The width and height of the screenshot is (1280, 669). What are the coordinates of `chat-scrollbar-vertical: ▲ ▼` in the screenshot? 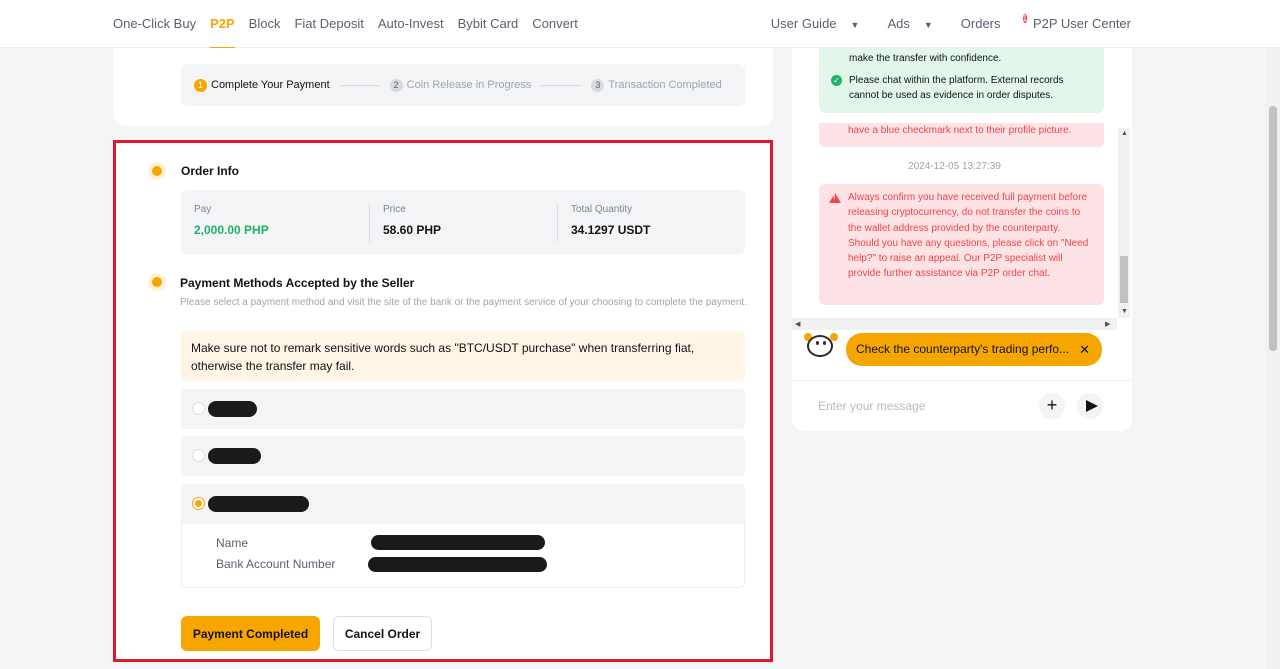 It's located at (1124, 223).